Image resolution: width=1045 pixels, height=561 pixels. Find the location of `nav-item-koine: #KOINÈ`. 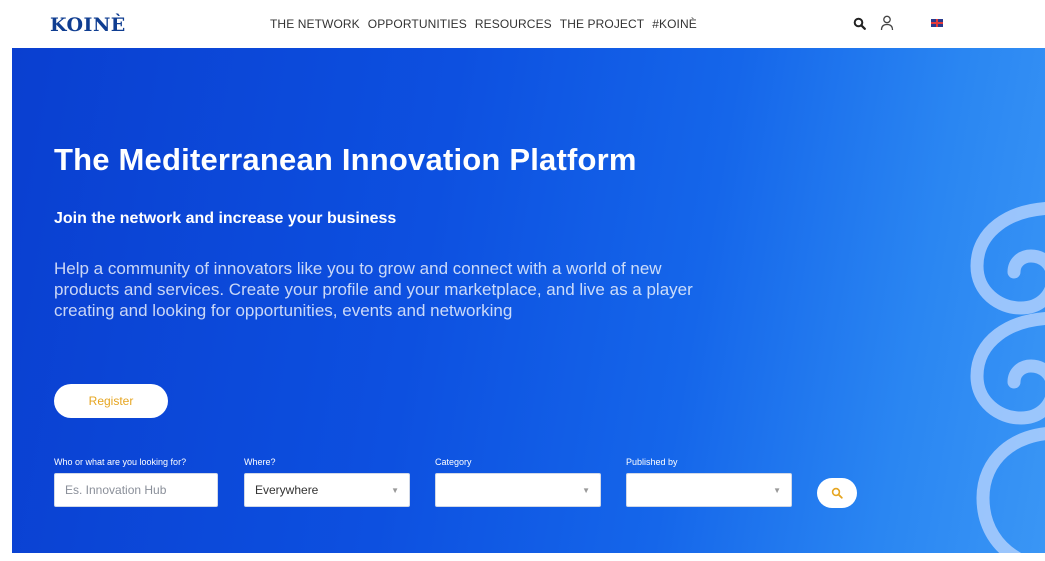

nav-item-koine: #KOINÈ is located at coordinates (674, 24).